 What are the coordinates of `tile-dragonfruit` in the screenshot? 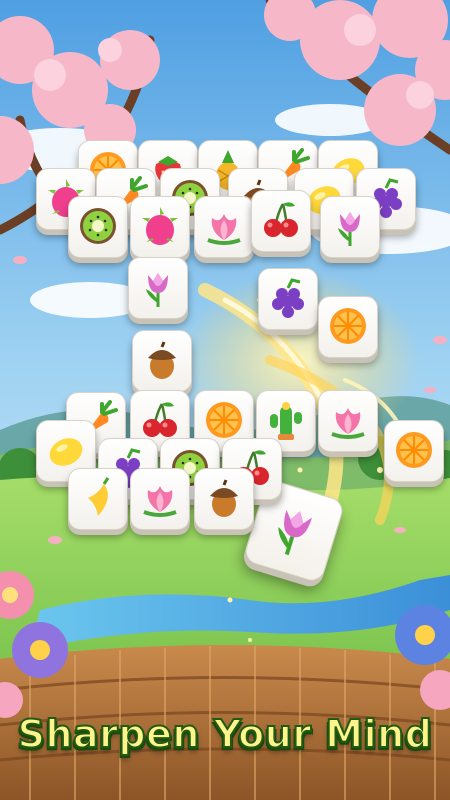 It's located at (160, 227).